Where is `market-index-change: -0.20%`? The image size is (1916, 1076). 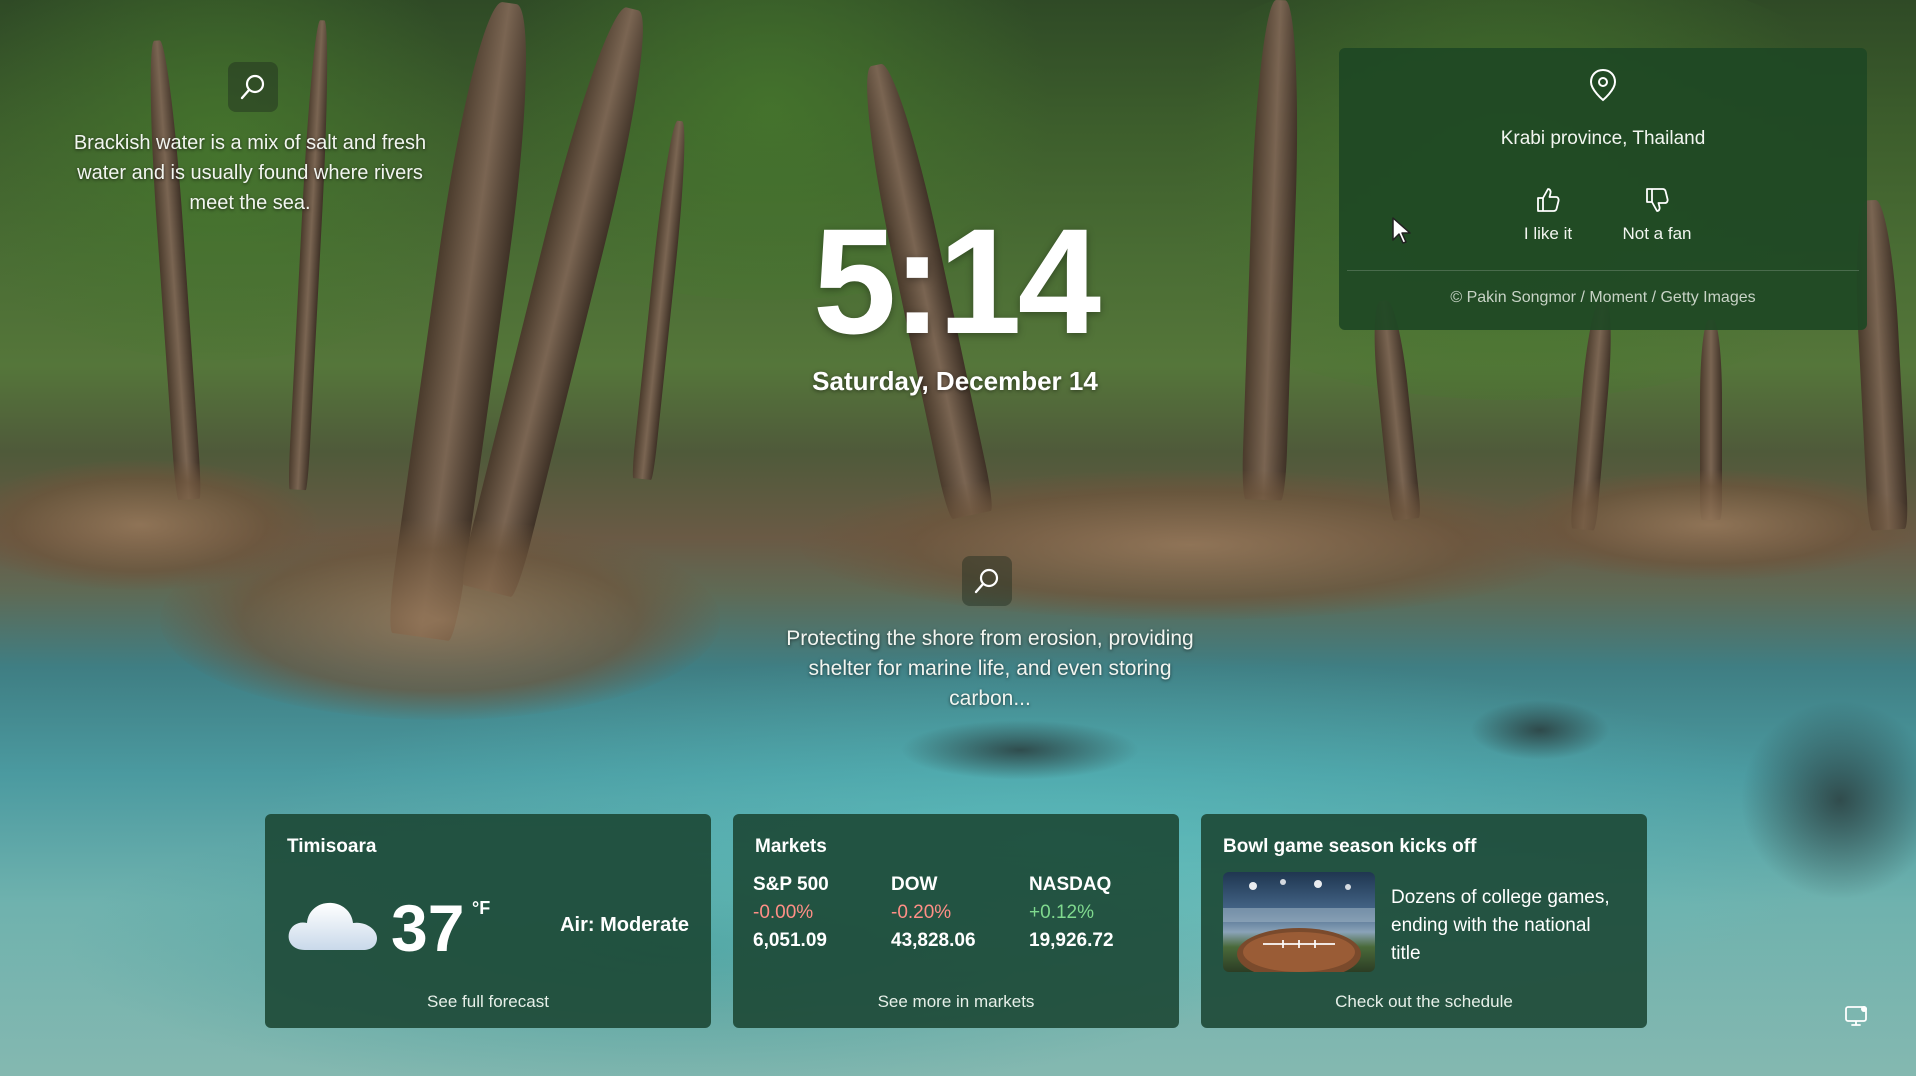
market-index-change: -0.20% is located at coordinates (921, 912).